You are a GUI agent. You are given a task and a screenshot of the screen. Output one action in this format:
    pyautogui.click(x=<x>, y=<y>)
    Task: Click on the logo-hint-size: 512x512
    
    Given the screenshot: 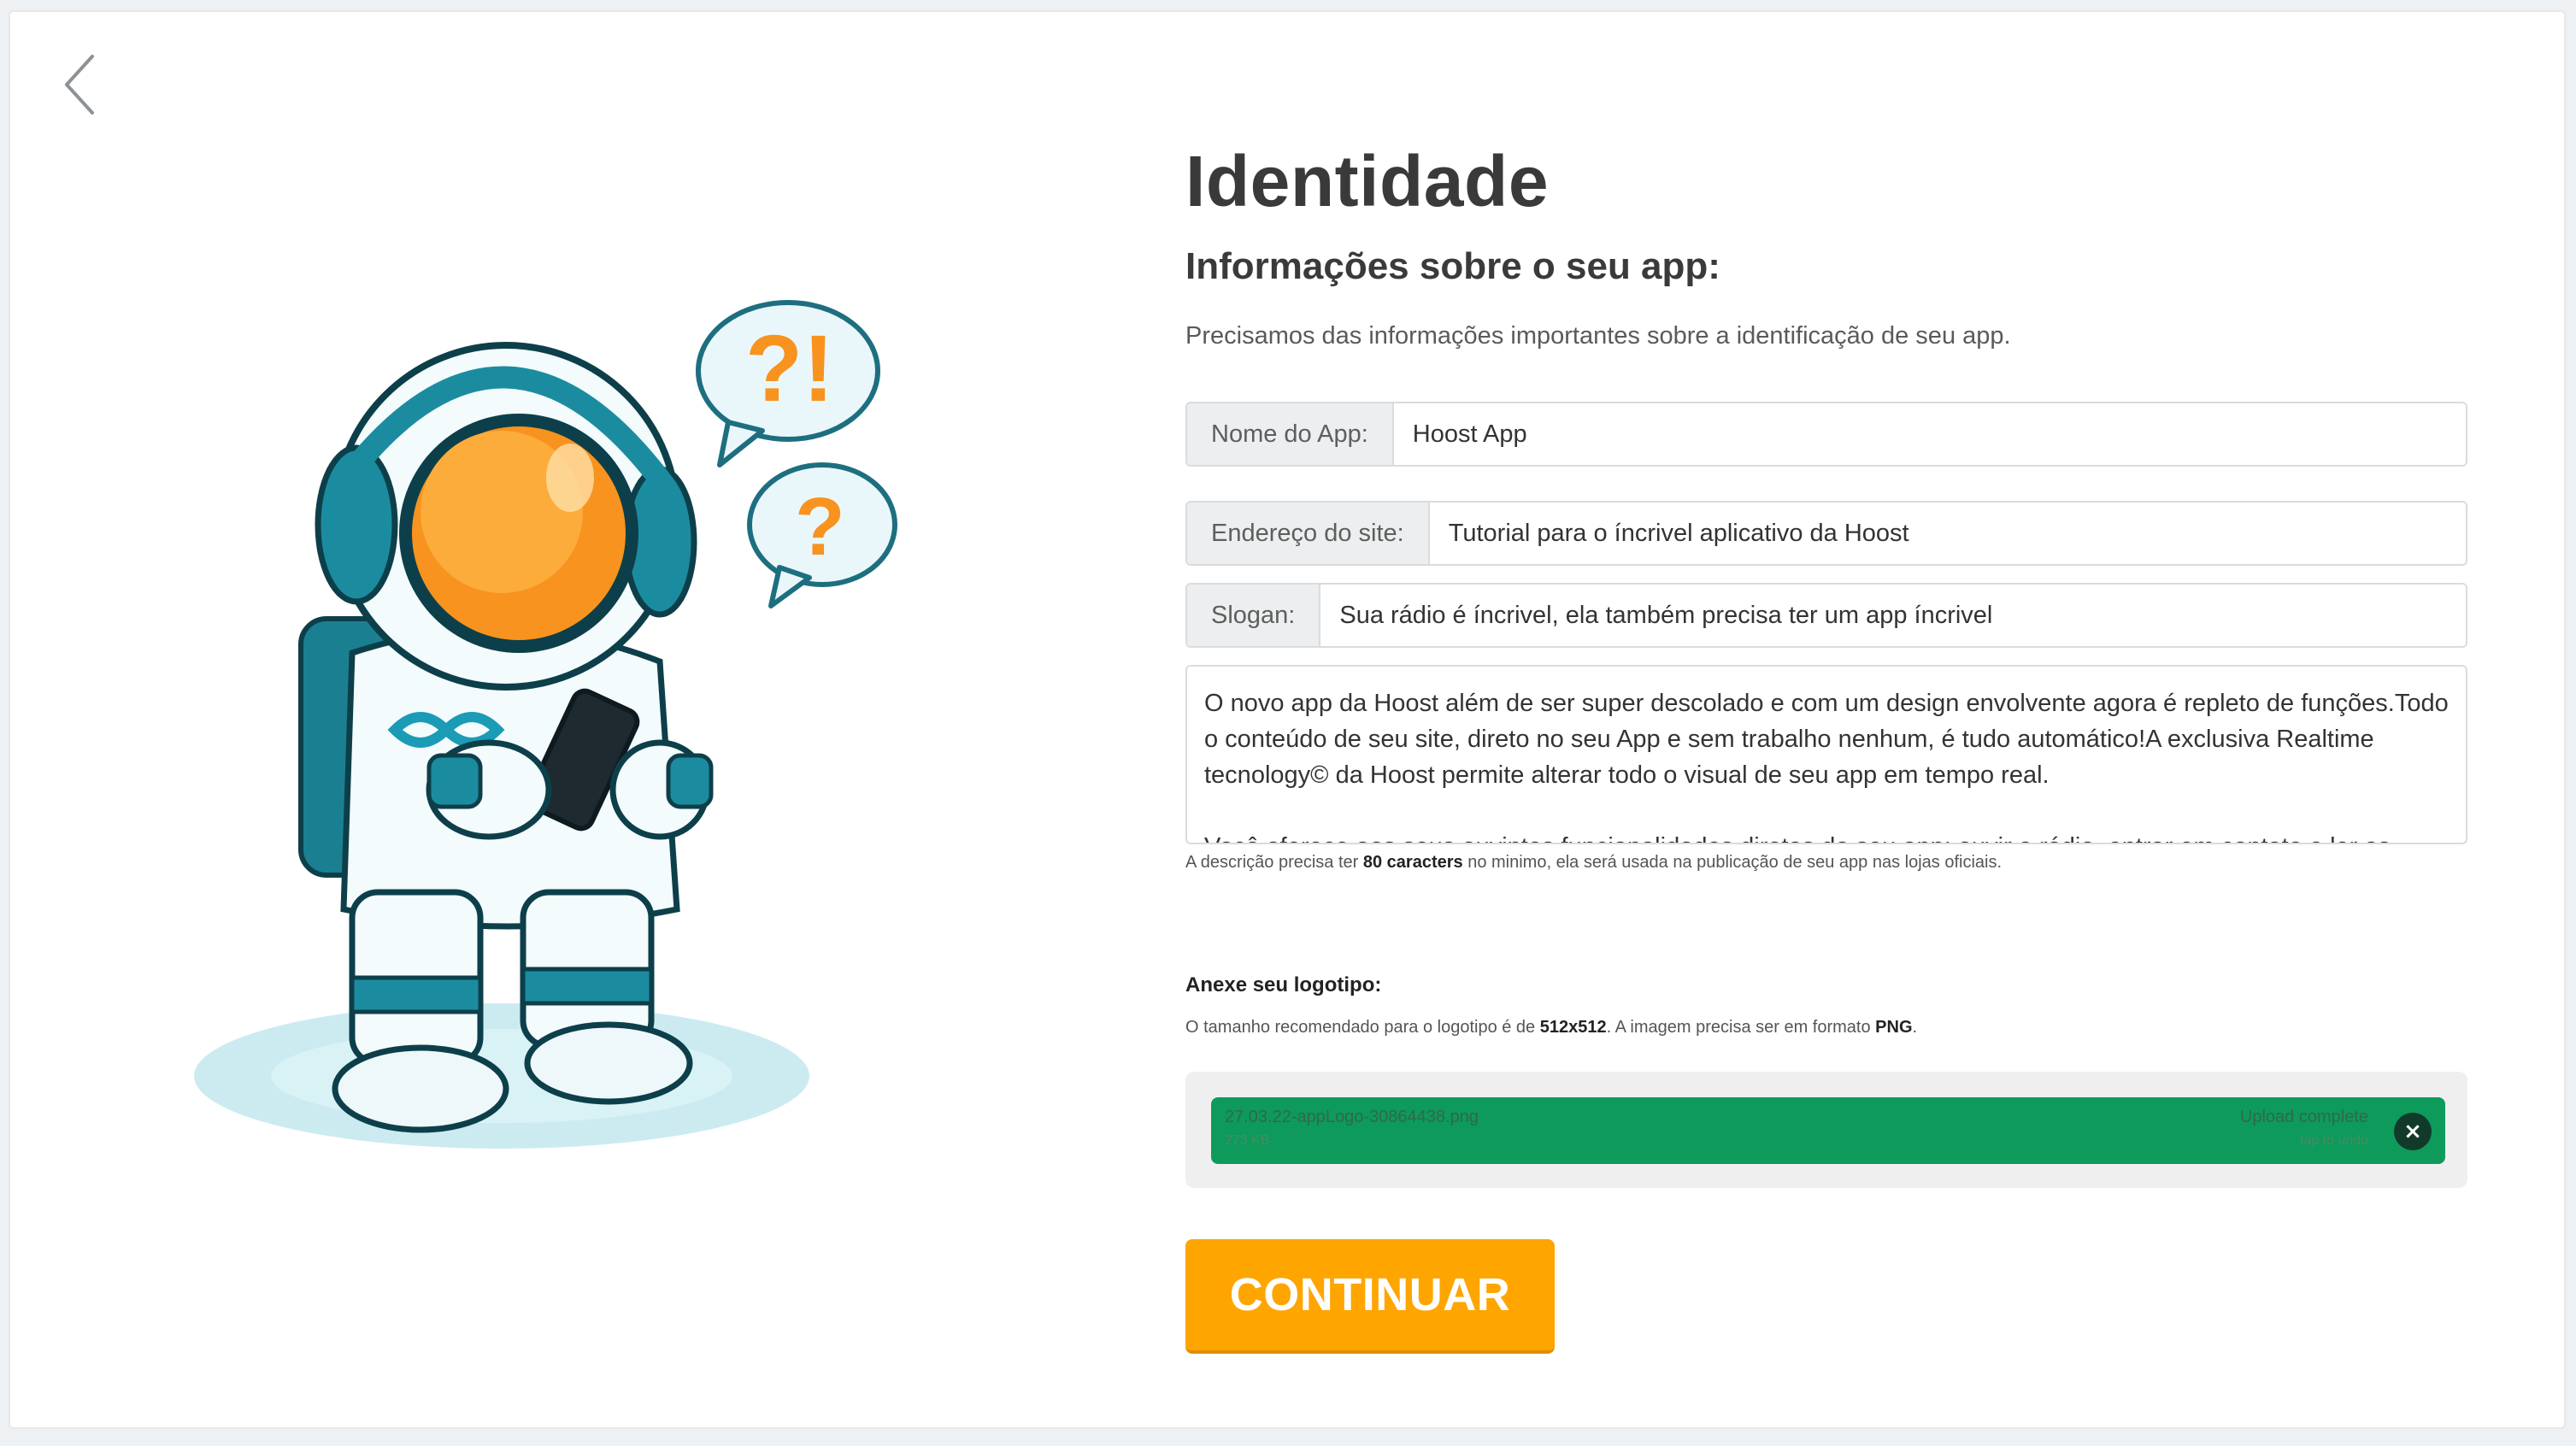 What is the action you would take?
    pyautogui.click(x=1573, y=1027)
    